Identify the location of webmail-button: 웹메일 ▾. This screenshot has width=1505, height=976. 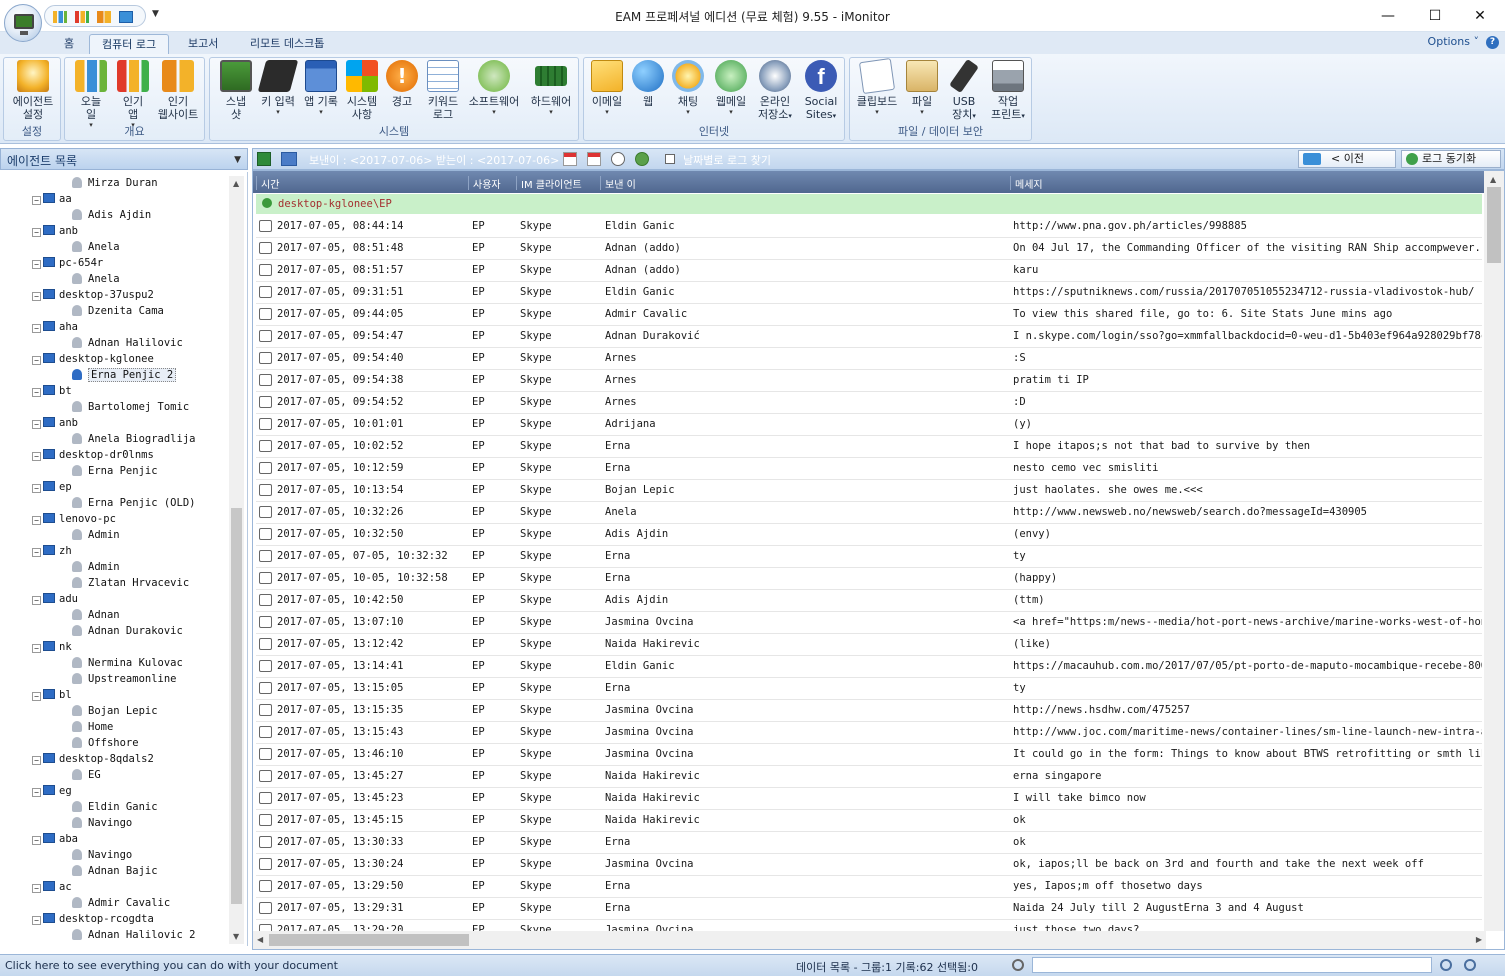
(731, 88).